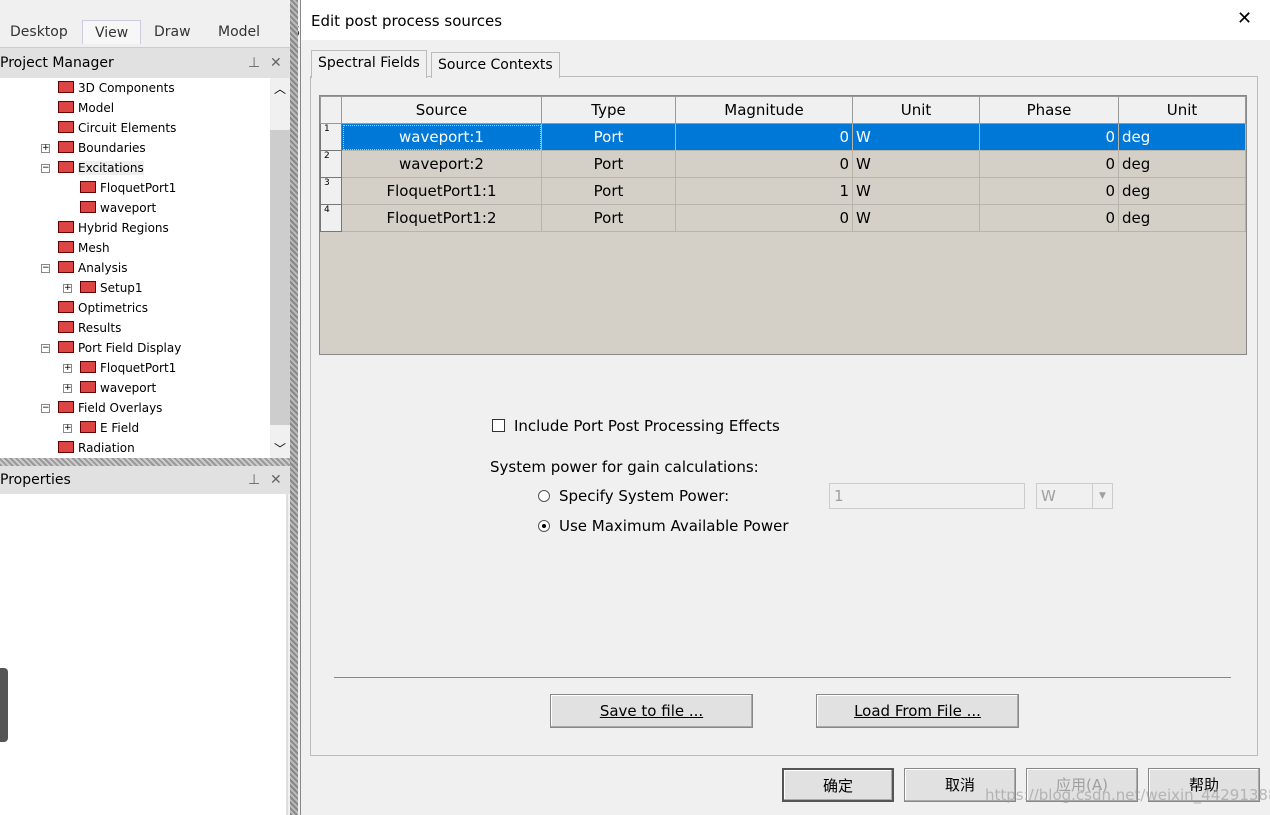  I want to click on table-row: 4 FloquetPort1:2 Port 0 W 0 deg, so click(783, 218).